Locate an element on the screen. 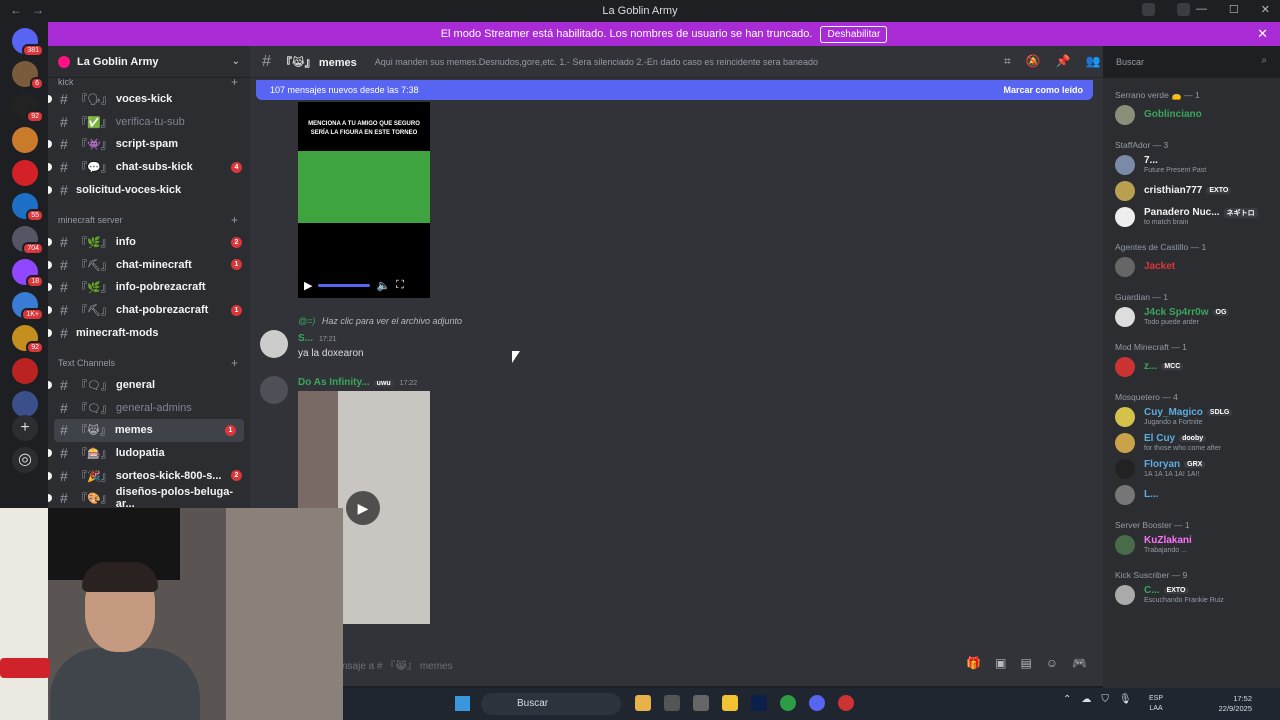  category-minecraft: minecraft server + is located at coordinates (149, 220).